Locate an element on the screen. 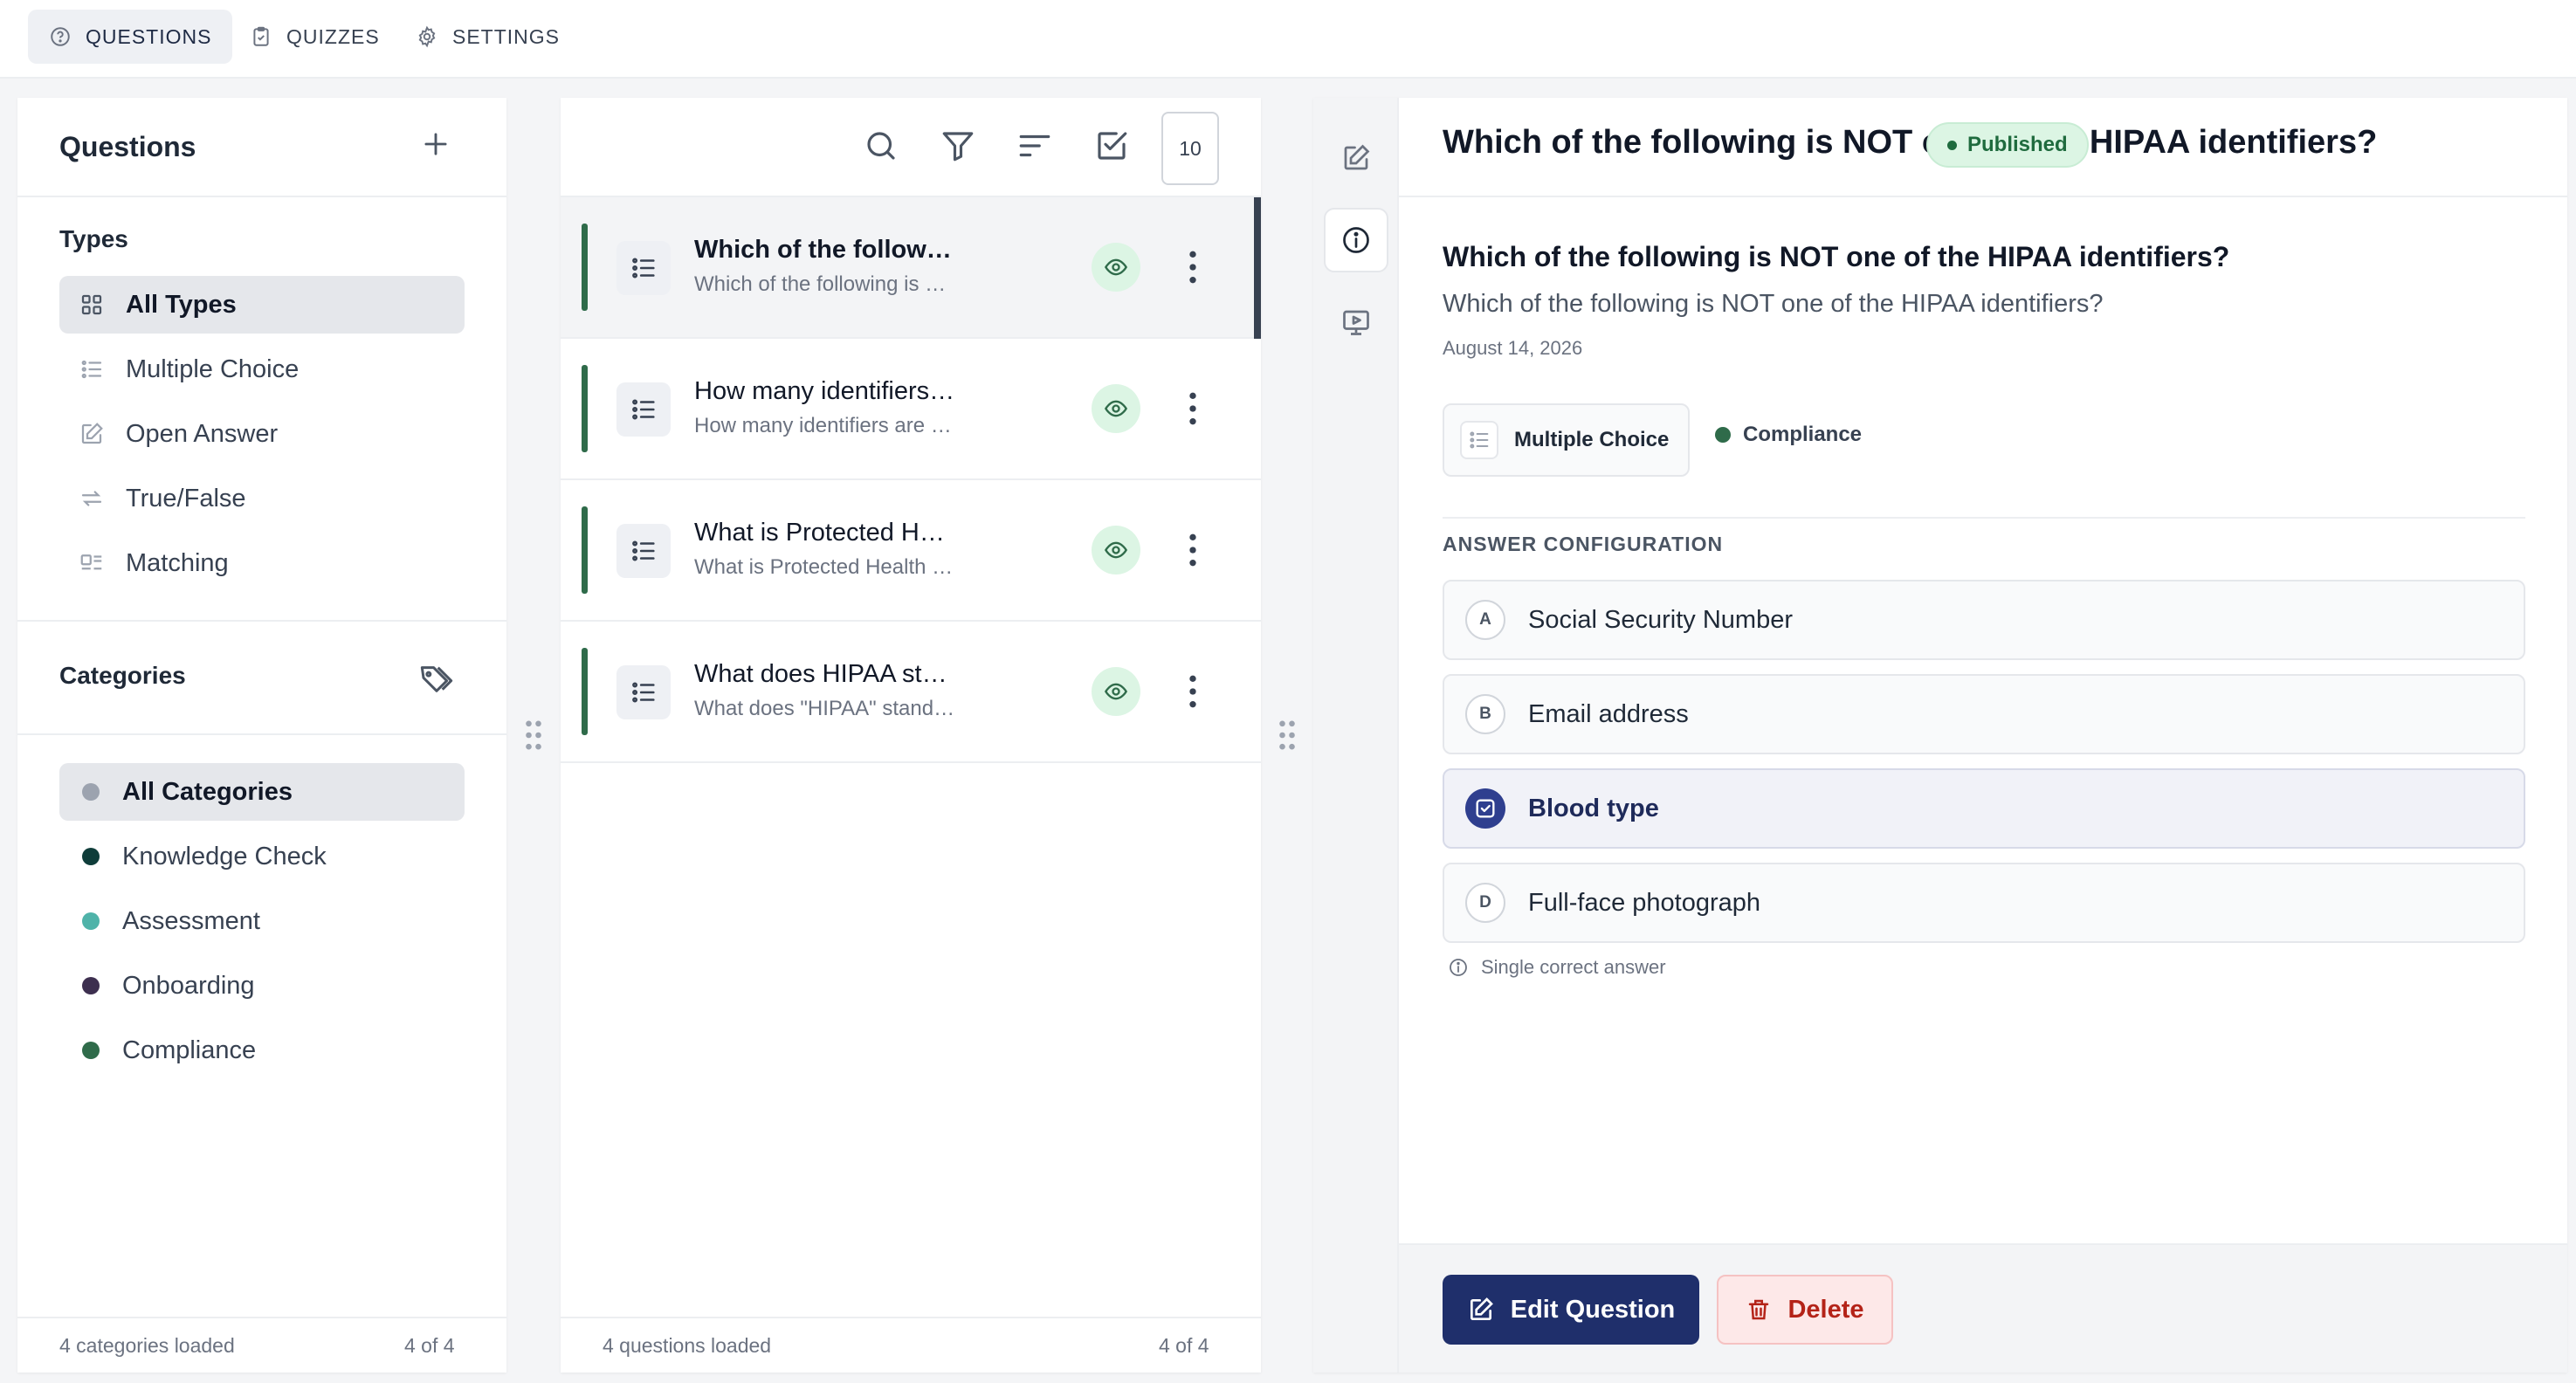 This screenshot has width=2576, height=1383. category-filter-all: All Categories is located at coordinates (262, 792).